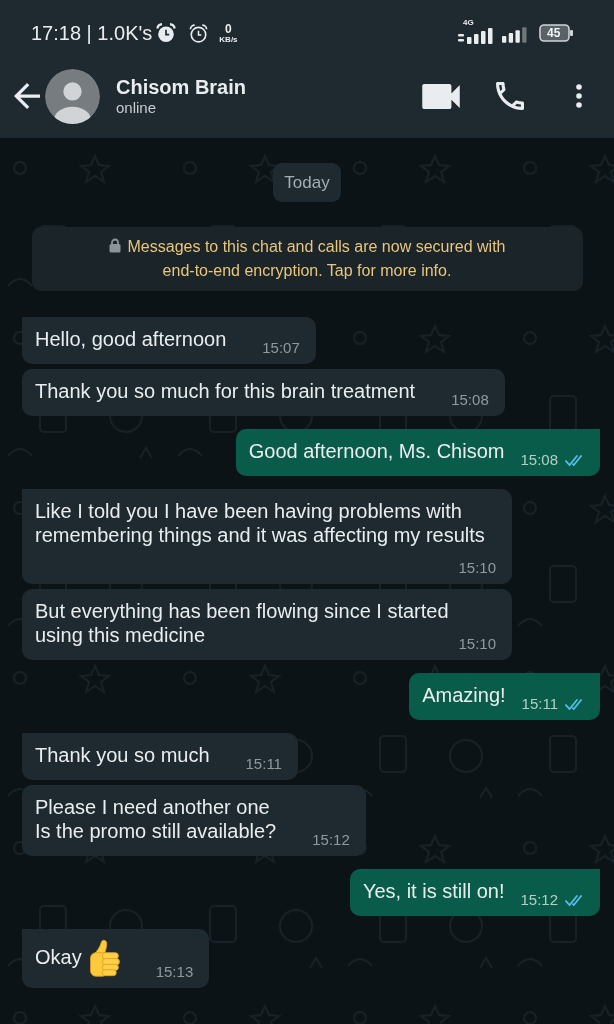 The image size is (614, 1024). What do you see at coordinates (307, 182) in the screenshot?
I see `date-chip: Today` at bounding box center [307, 182].